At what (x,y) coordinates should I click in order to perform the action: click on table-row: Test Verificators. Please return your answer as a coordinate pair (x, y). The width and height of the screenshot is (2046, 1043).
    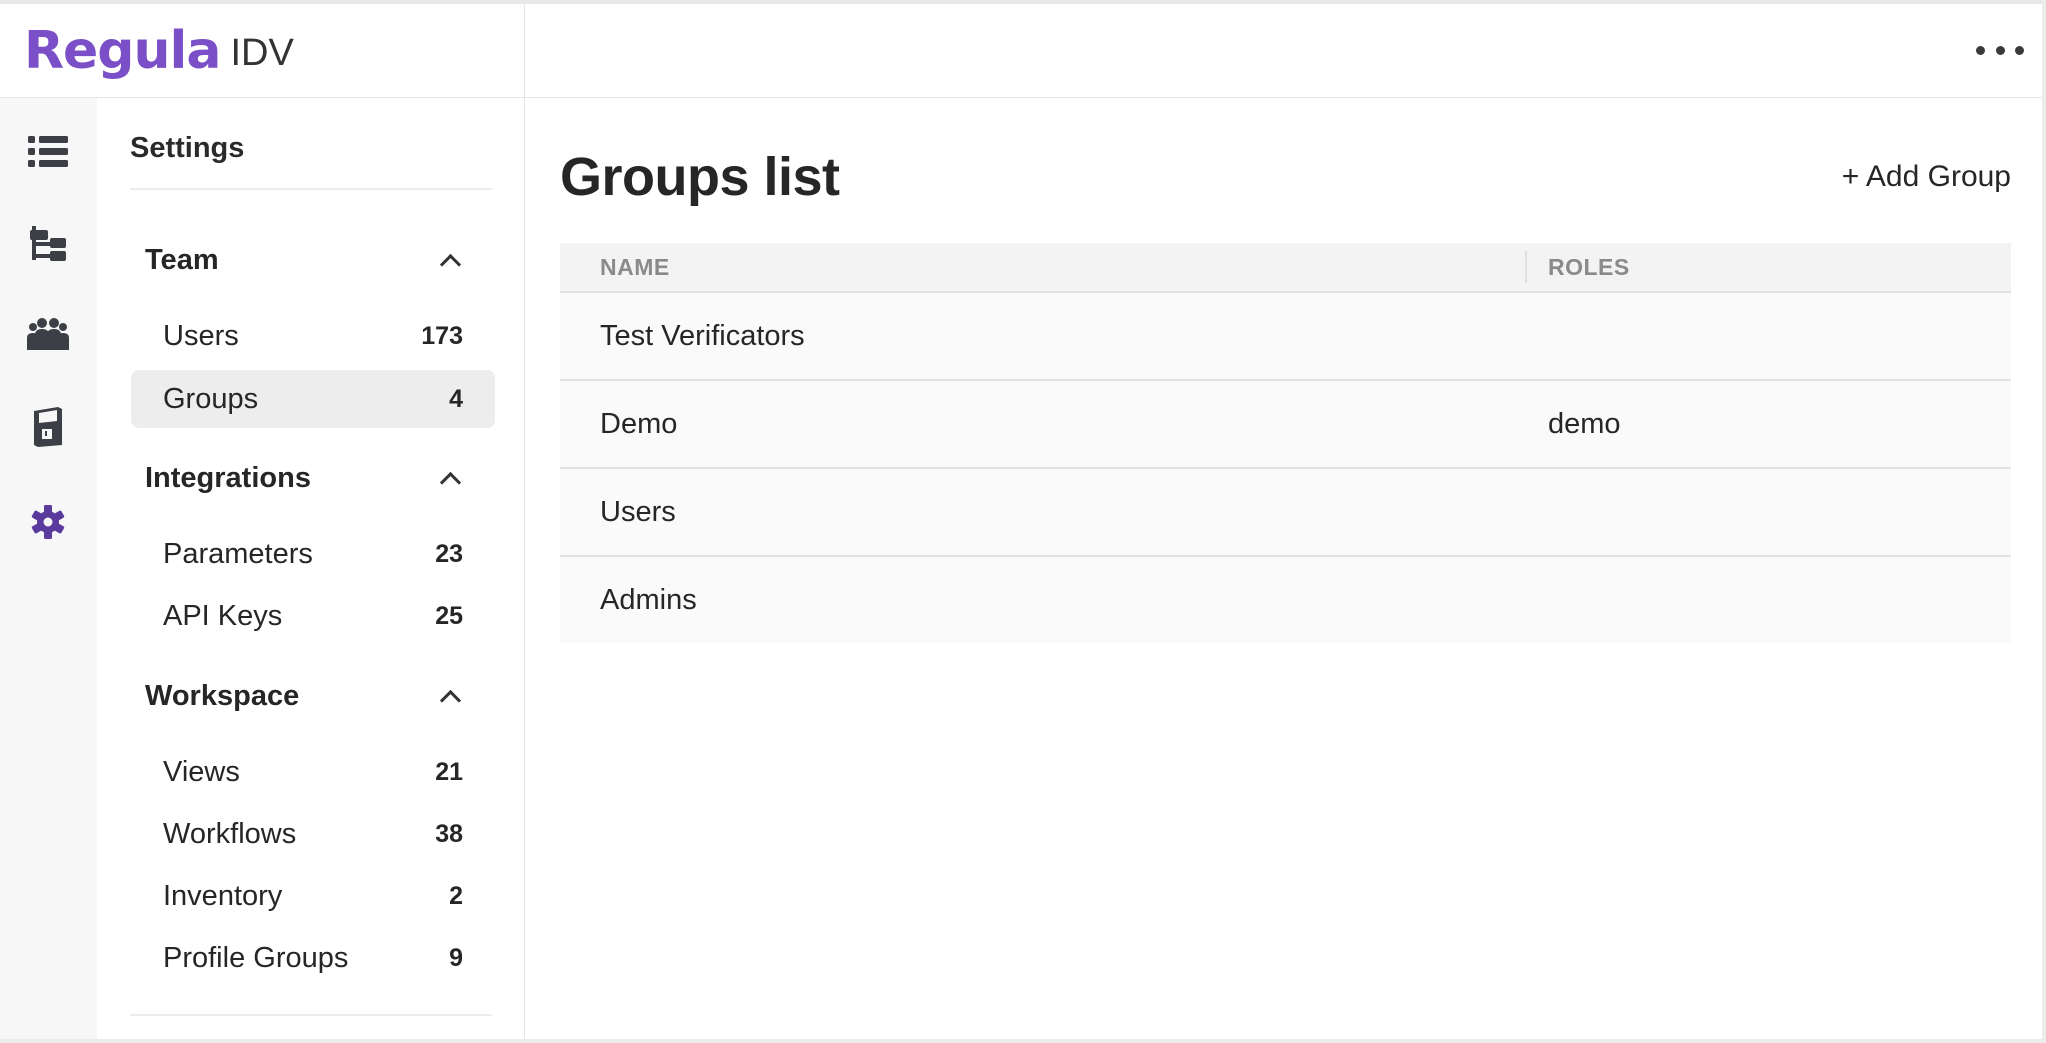
    Looking at the image, I should click on (1285, 337).